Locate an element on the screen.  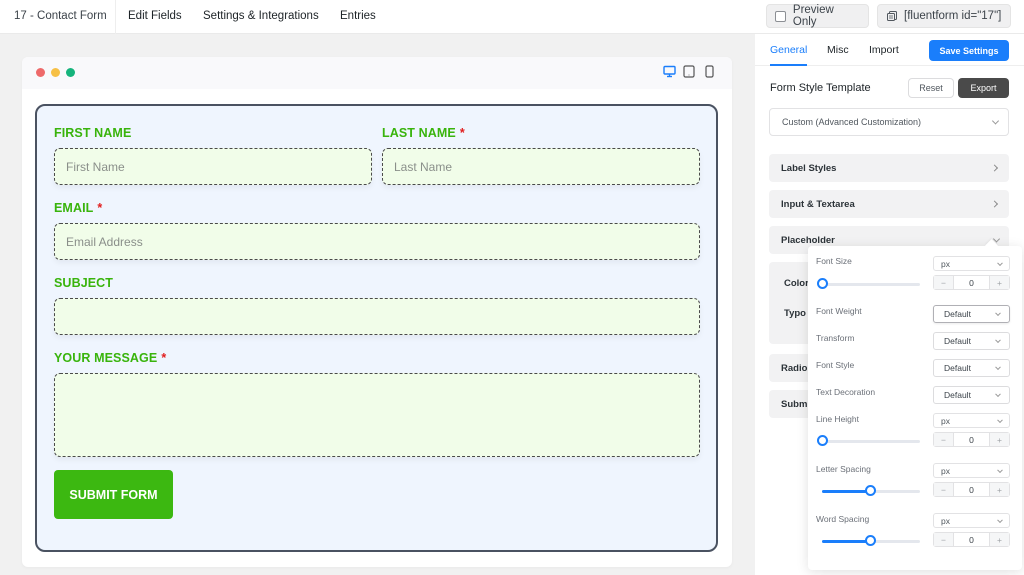
form-title: 17 - Contact Form is located at coordinates (58, 17).